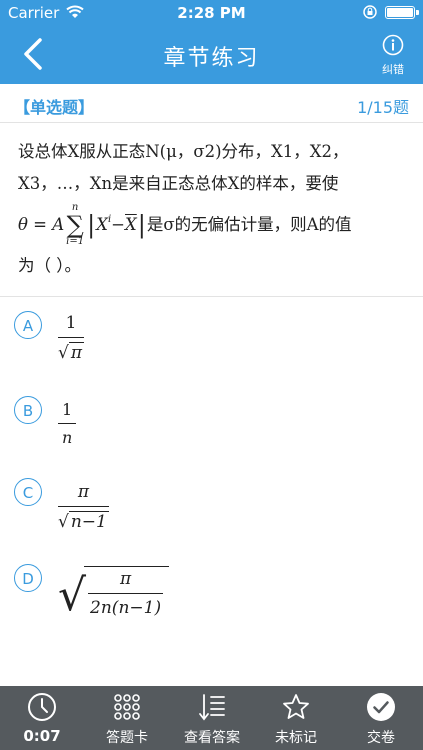  Describe the element at coordinates (296, 706) in the screenshot. I see `star-icon` at that location.